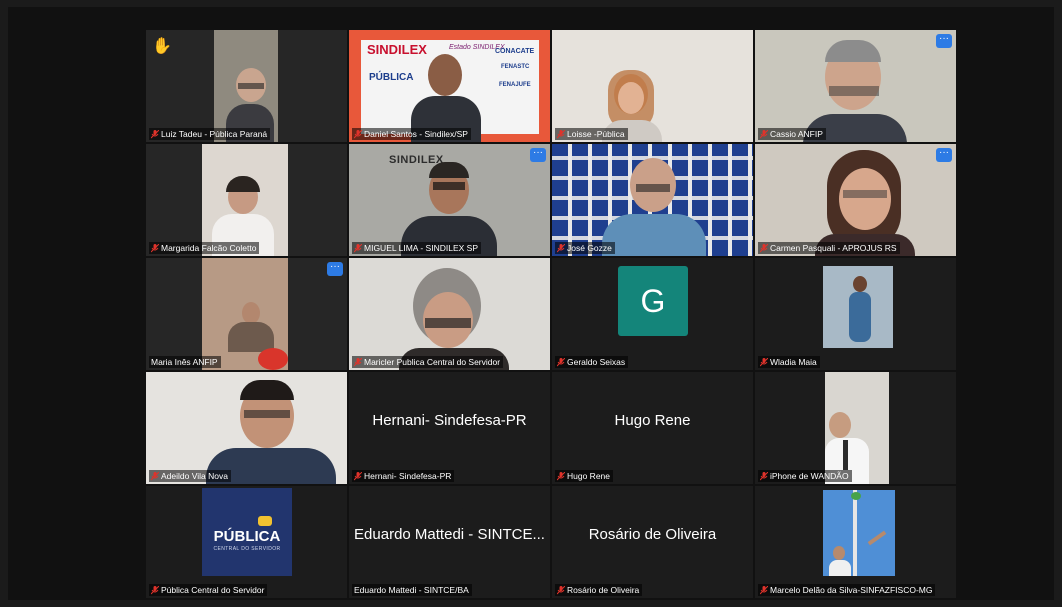 This screenshot has width=1062, height=607. I want to click on participant-name-label: Margarida Falcão Coletto, so click(204, 248).